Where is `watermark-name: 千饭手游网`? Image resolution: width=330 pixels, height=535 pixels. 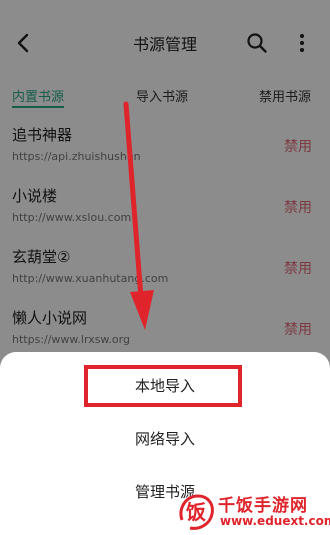 watermark-name: 千饭手游网 is located at coordinates (263, 506).